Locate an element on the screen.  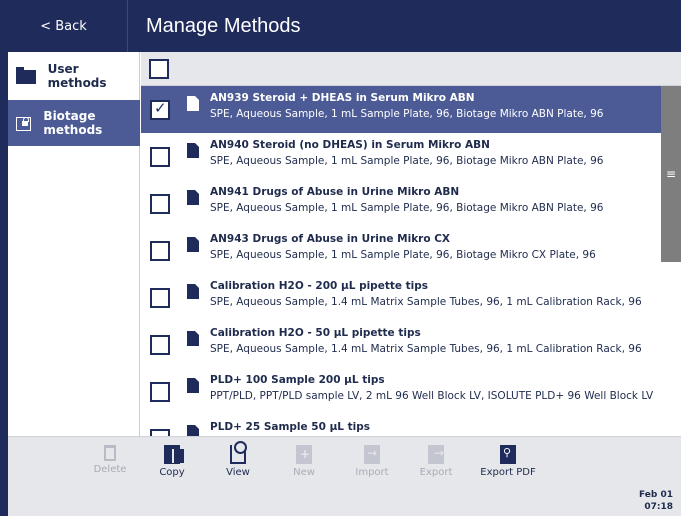
list-item: PLD+ 25 Sample 50 µL tips is located at coordinates (401, 425).